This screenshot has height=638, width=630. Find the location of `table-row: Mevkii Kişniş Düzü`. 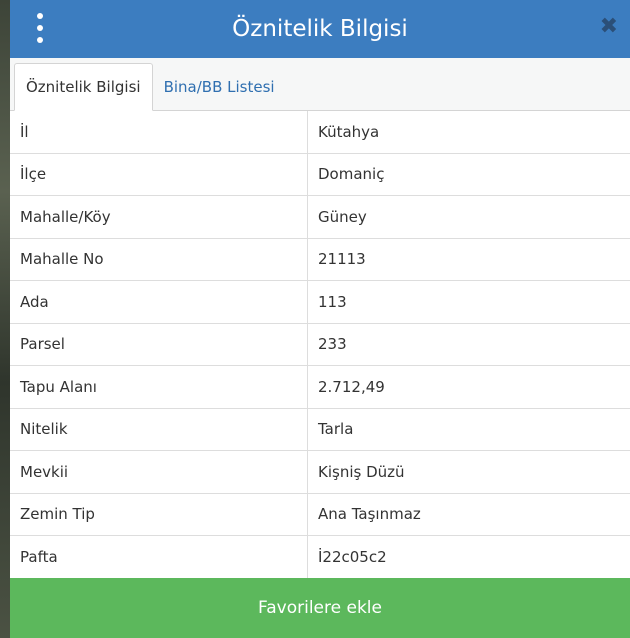

table-row: Mevkii Kişniş Düzü is located at coordinates (320, 472).